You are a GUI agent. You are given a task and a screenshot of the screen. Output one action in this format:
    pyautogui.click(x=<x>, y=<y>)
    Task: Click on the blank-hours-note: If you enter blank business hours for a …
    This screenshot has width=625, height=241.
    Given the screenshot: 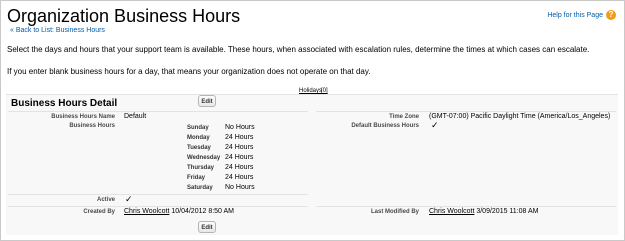 What is the action you would take?
    pyautogui.click(x=189, y=71)
    